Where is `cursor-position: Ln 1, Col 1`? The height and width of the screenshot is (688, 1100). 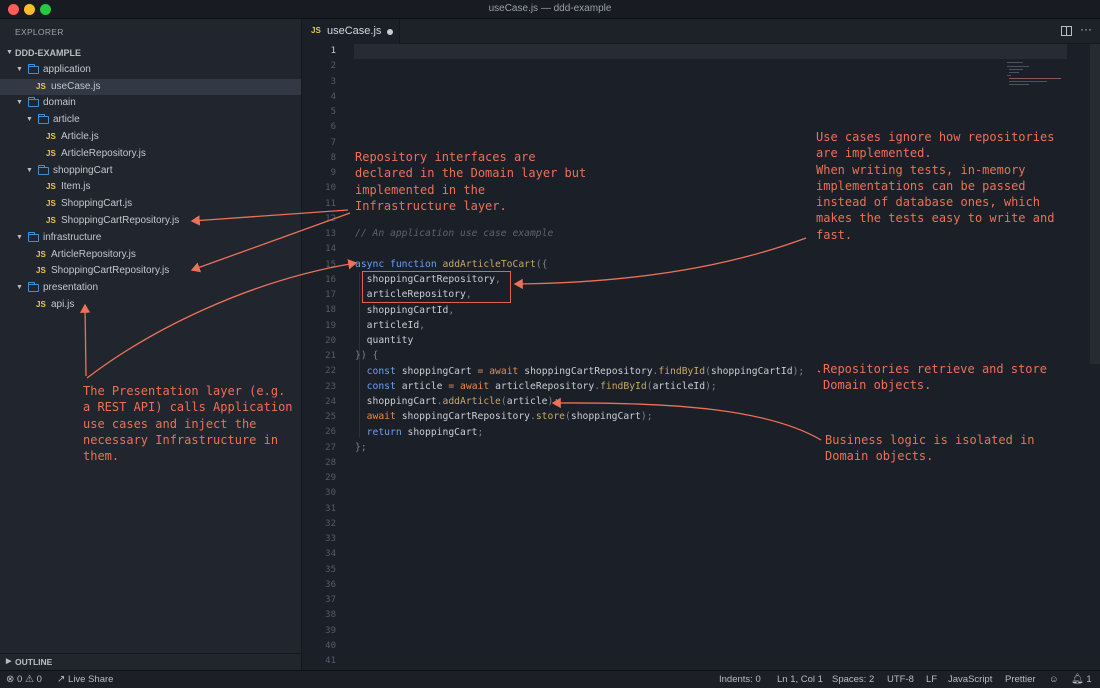 cursor-position: Ln 1, Col 1 is located at coordinates (800, 679).